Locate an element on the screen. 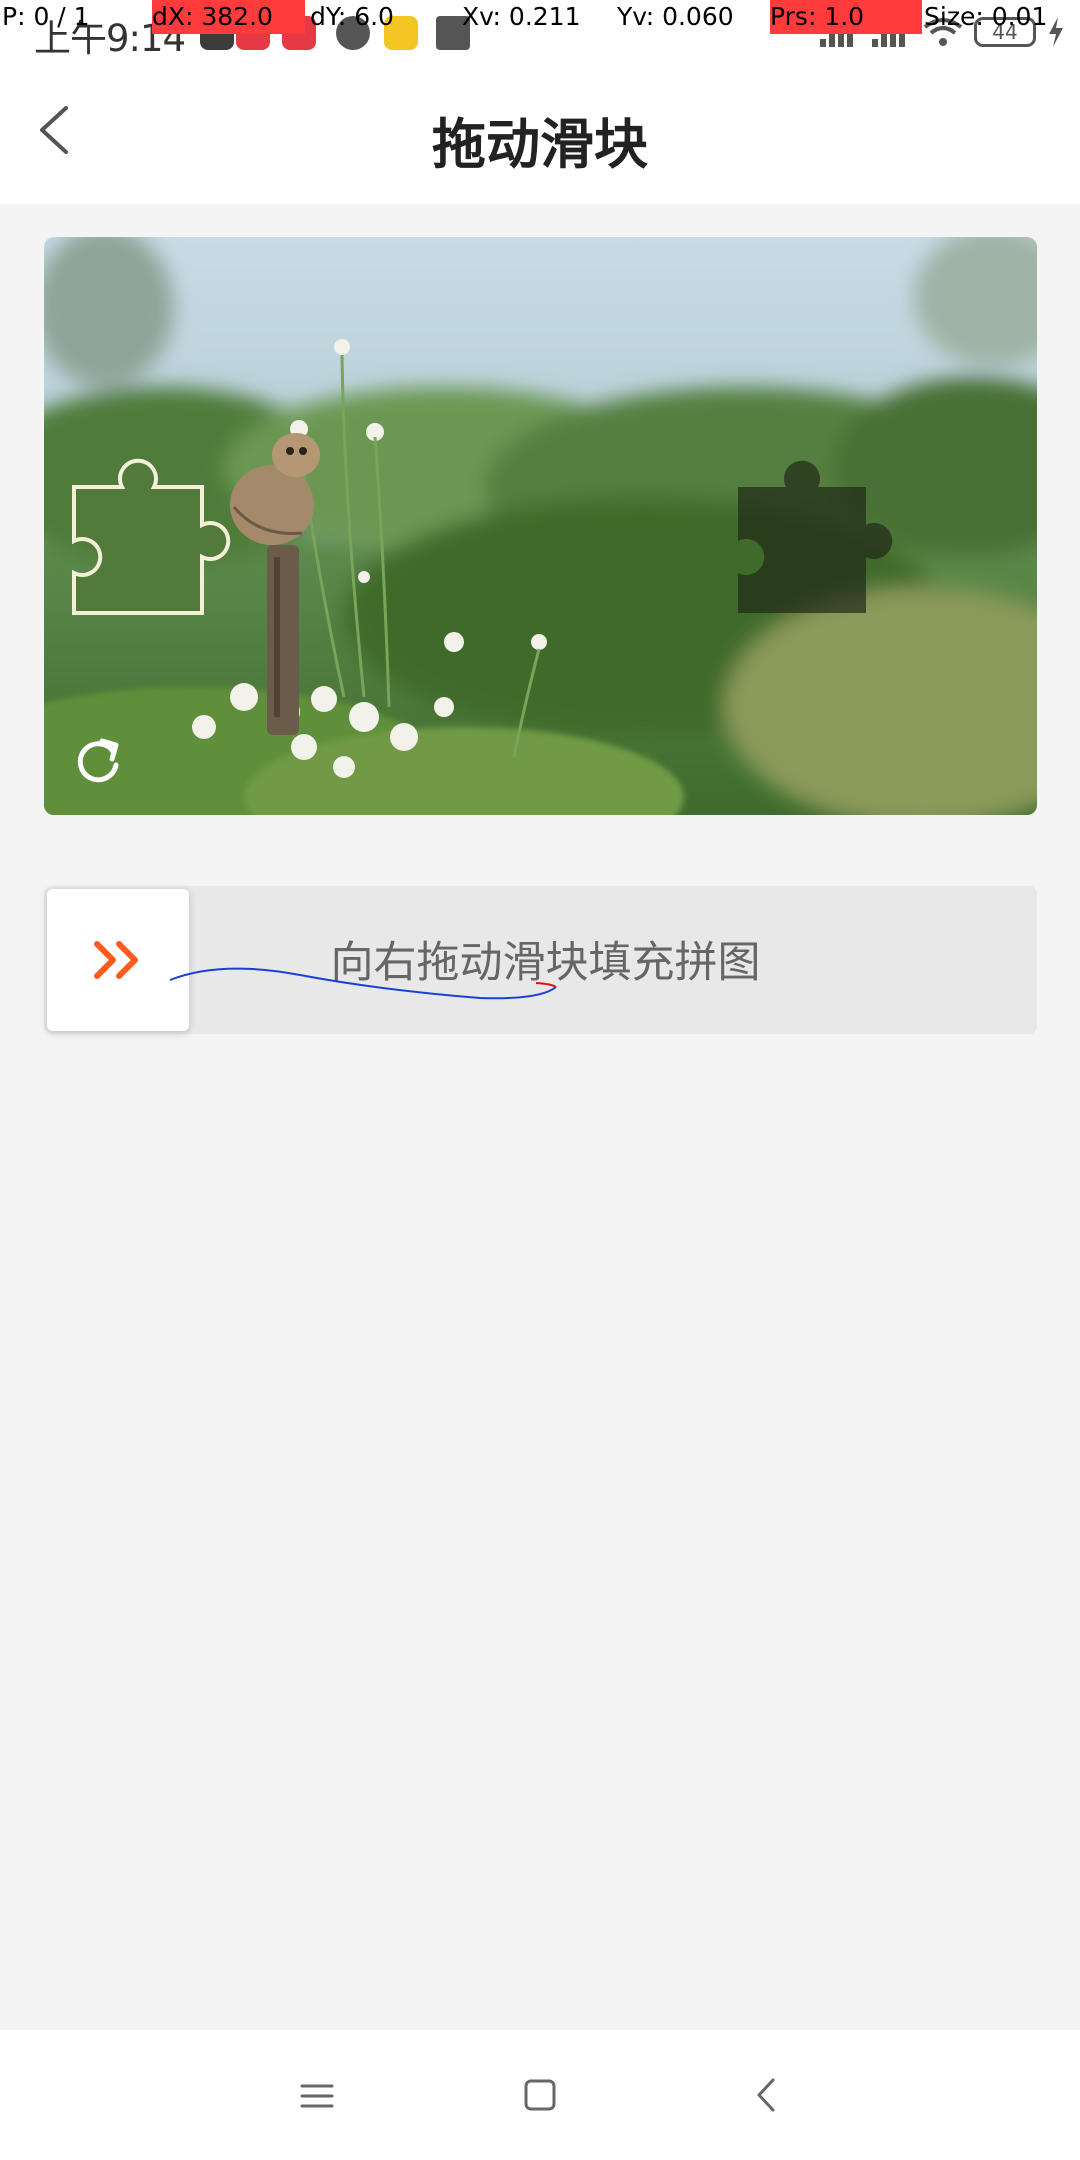  system-nav-bar is located at coordinates (540, 2095).